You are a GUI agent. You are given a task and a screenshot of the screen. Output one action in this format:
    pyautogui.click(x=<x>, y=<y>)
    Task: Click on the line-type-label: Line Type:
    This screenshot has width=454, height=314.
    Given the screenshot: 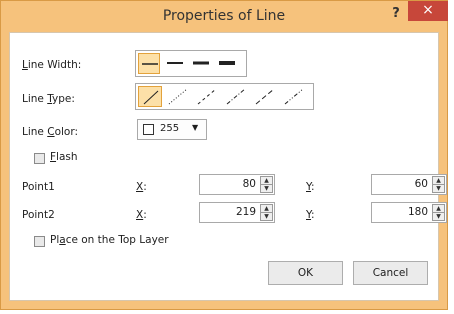 What is the action you would take?
    pyautogui.click(x=48, y=99)
    